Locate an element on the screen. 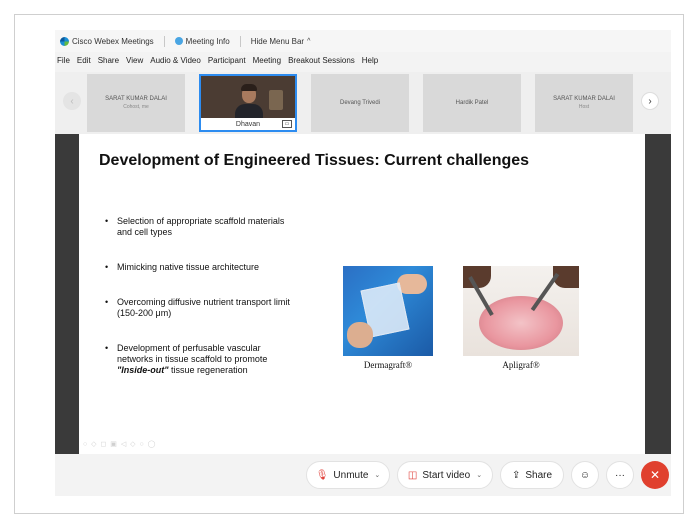 The height and width of the screenshot is (527, 697). apligraf-photo is located at coordinates (521, 311).